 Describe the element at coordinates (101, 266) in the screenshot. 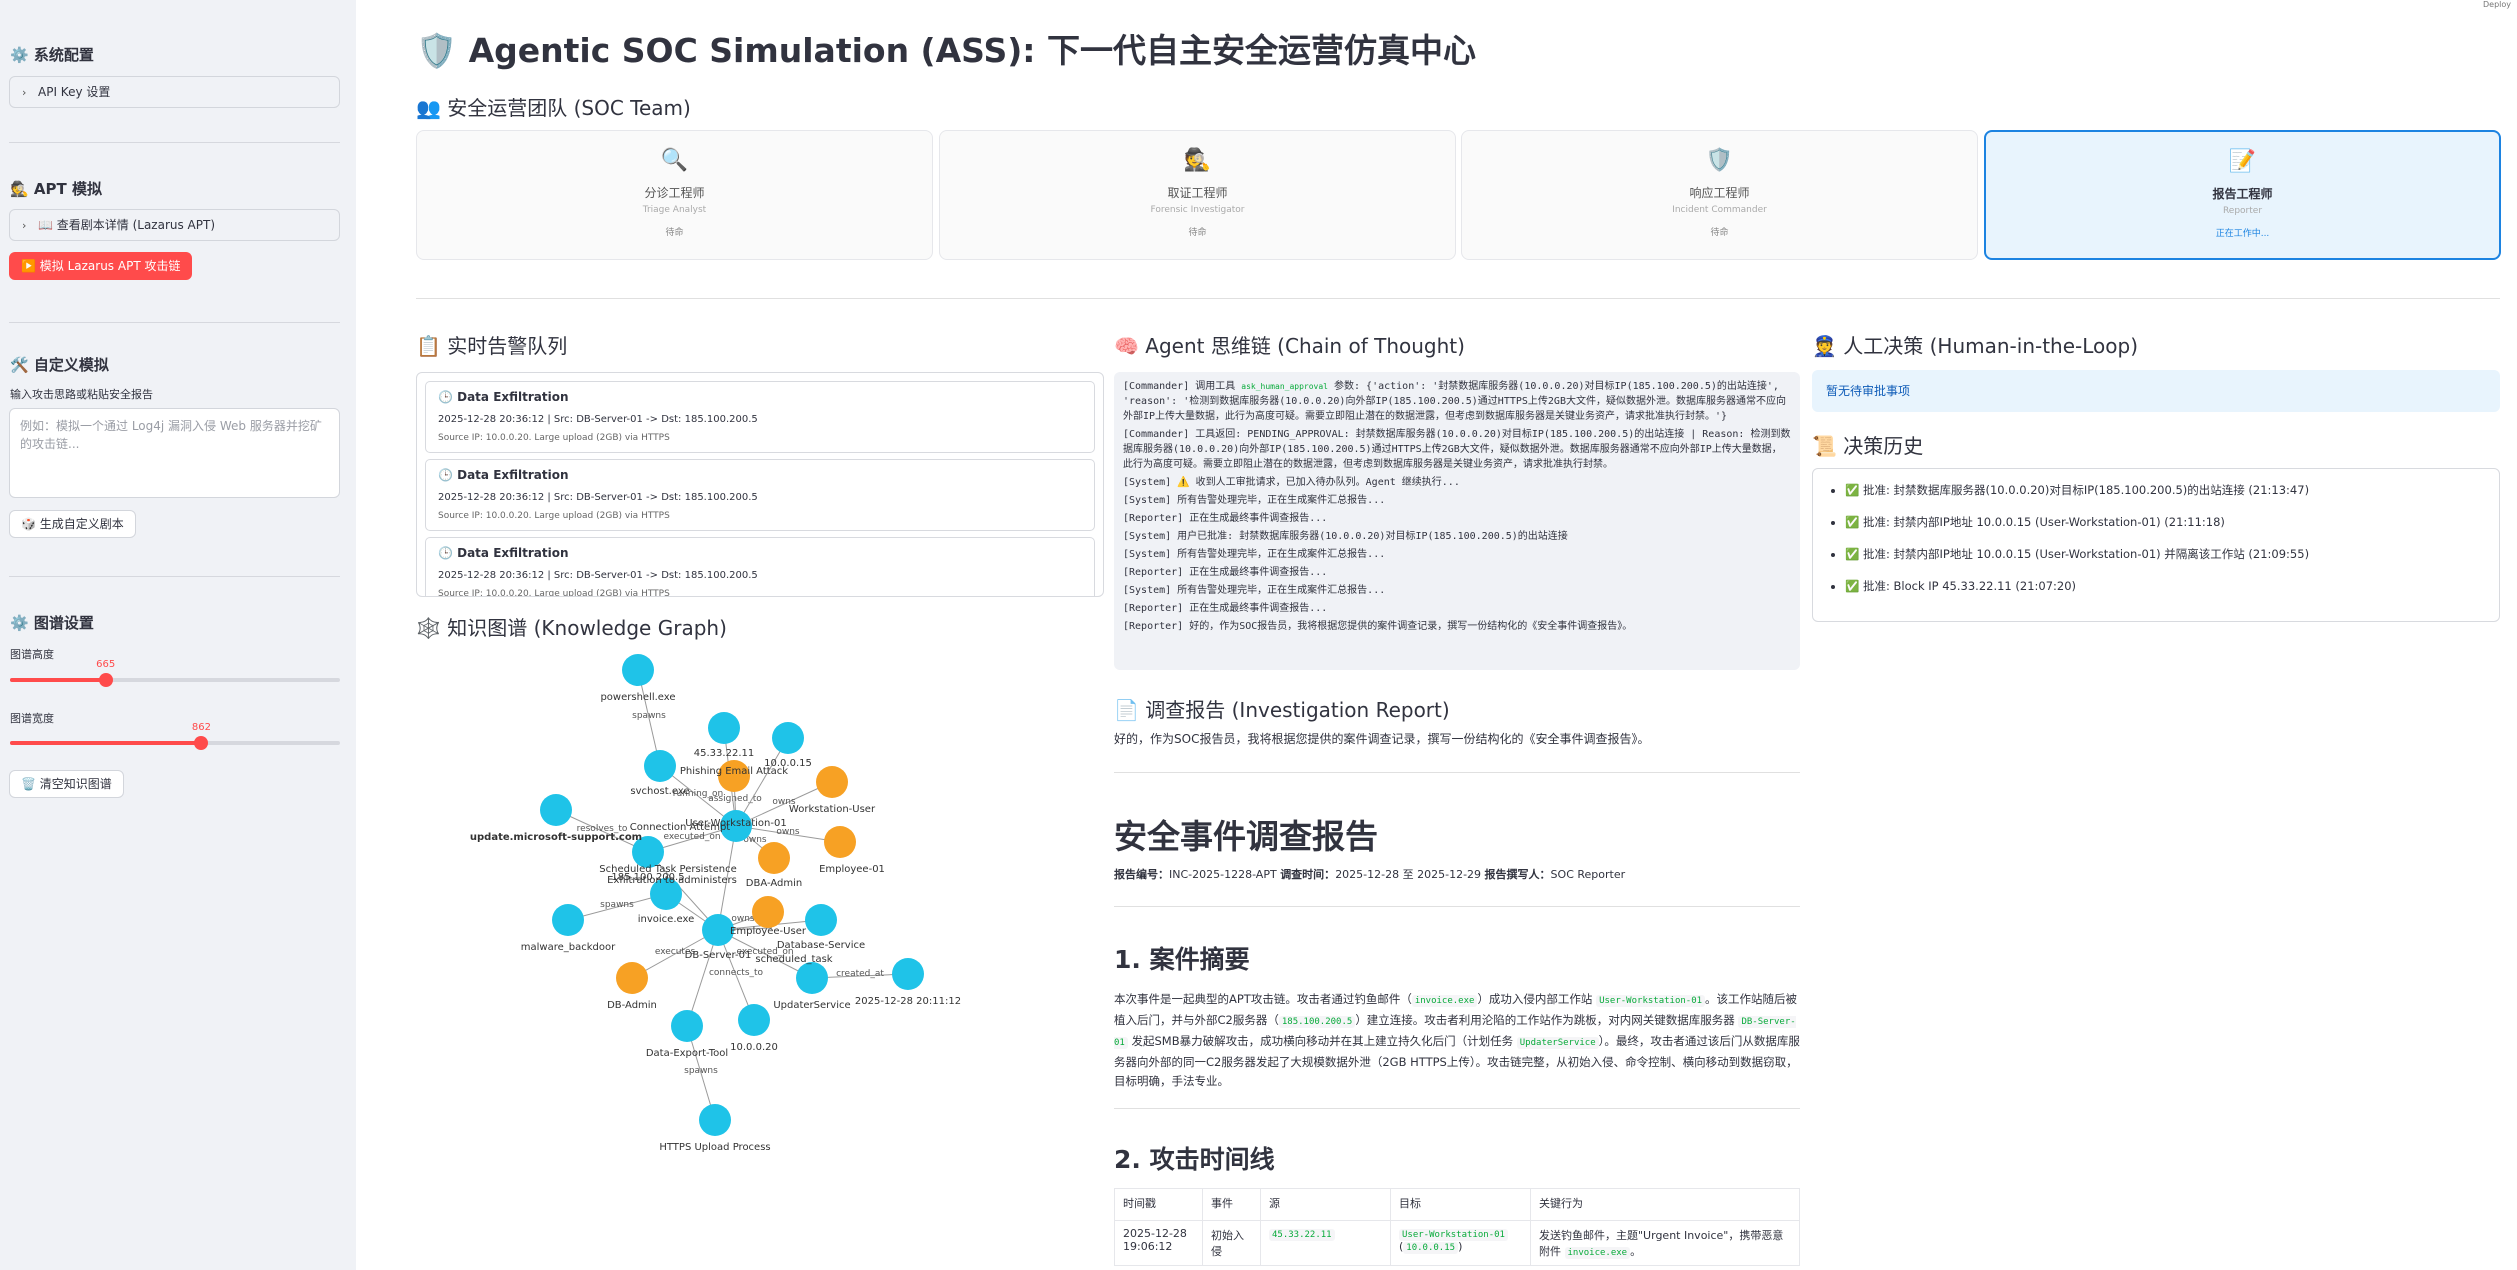

I see `simulate-apt-button: ▶️ 模拟 Lazarus APT 攻击链` at that location.